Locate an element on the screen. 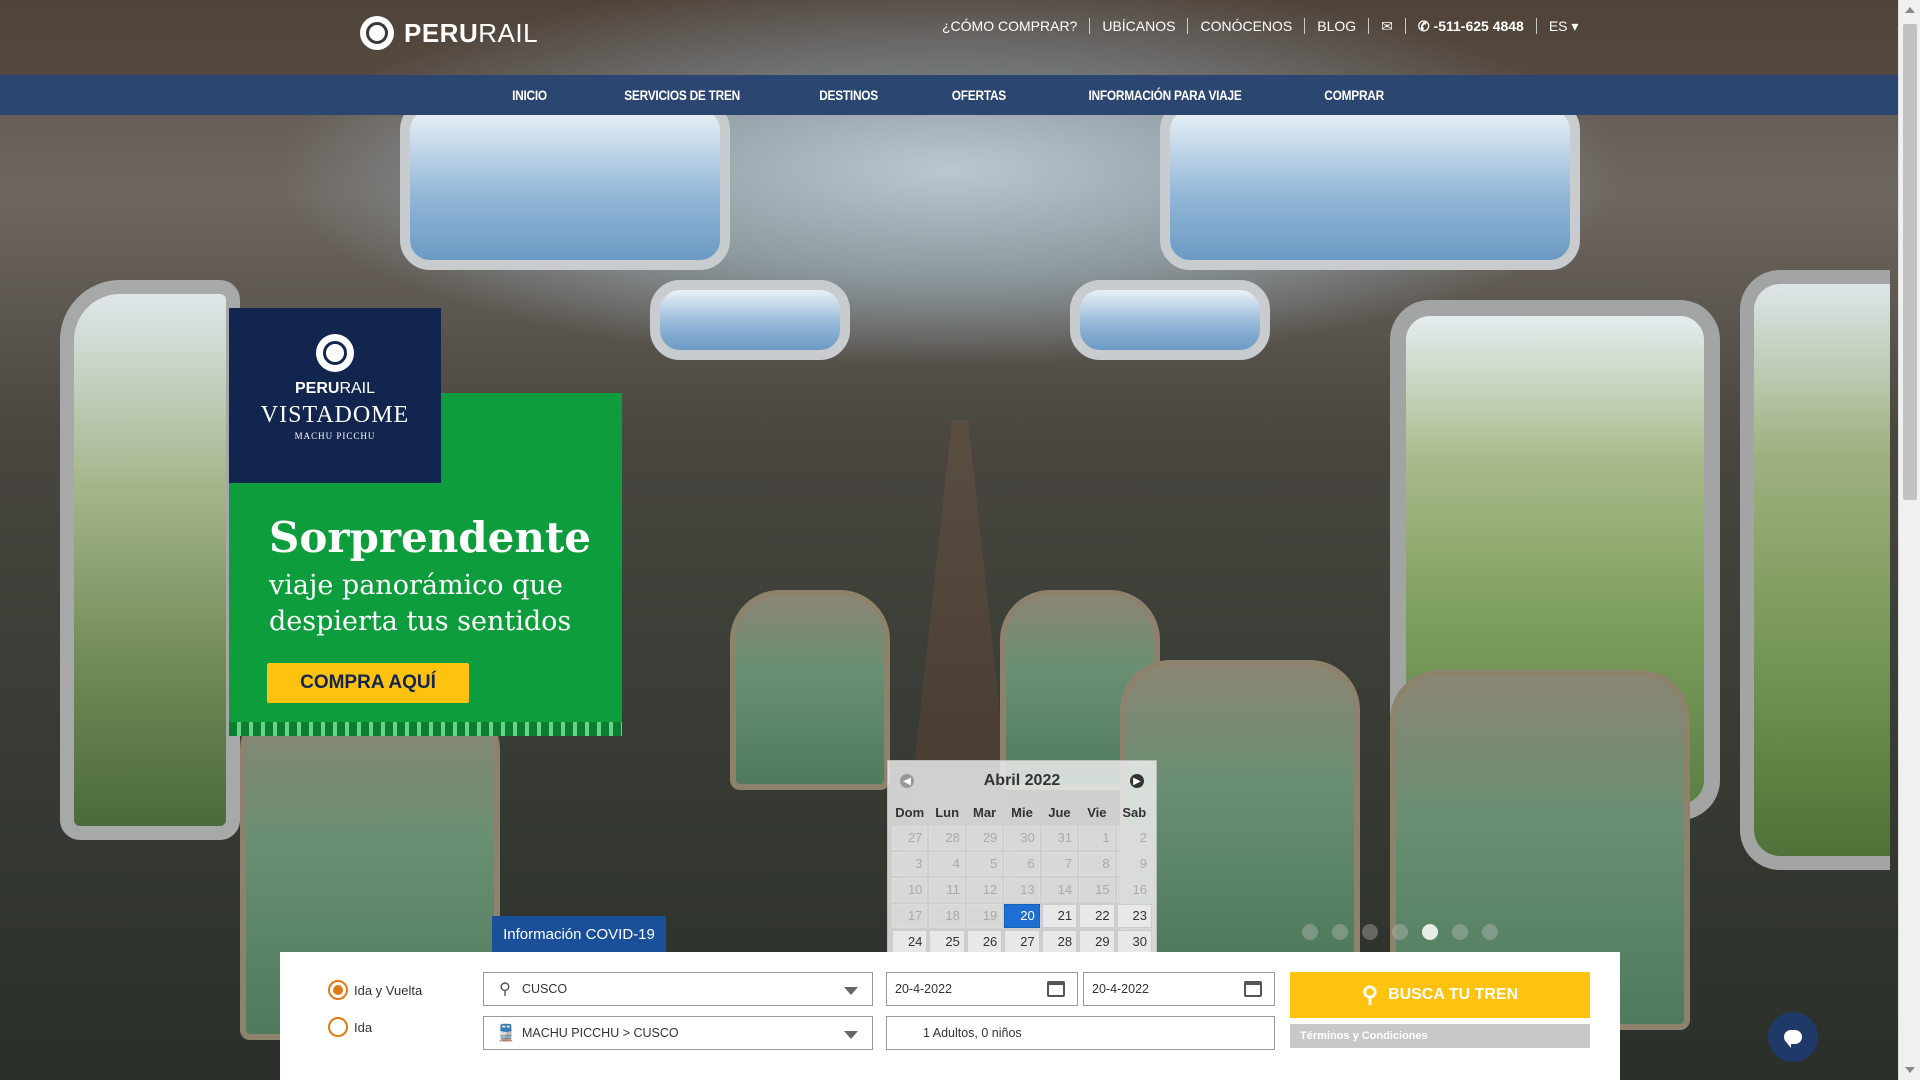 The height and width of the screenshot is (1080, 1920). calendar-day: 24 is located at coordinates (910, 942).